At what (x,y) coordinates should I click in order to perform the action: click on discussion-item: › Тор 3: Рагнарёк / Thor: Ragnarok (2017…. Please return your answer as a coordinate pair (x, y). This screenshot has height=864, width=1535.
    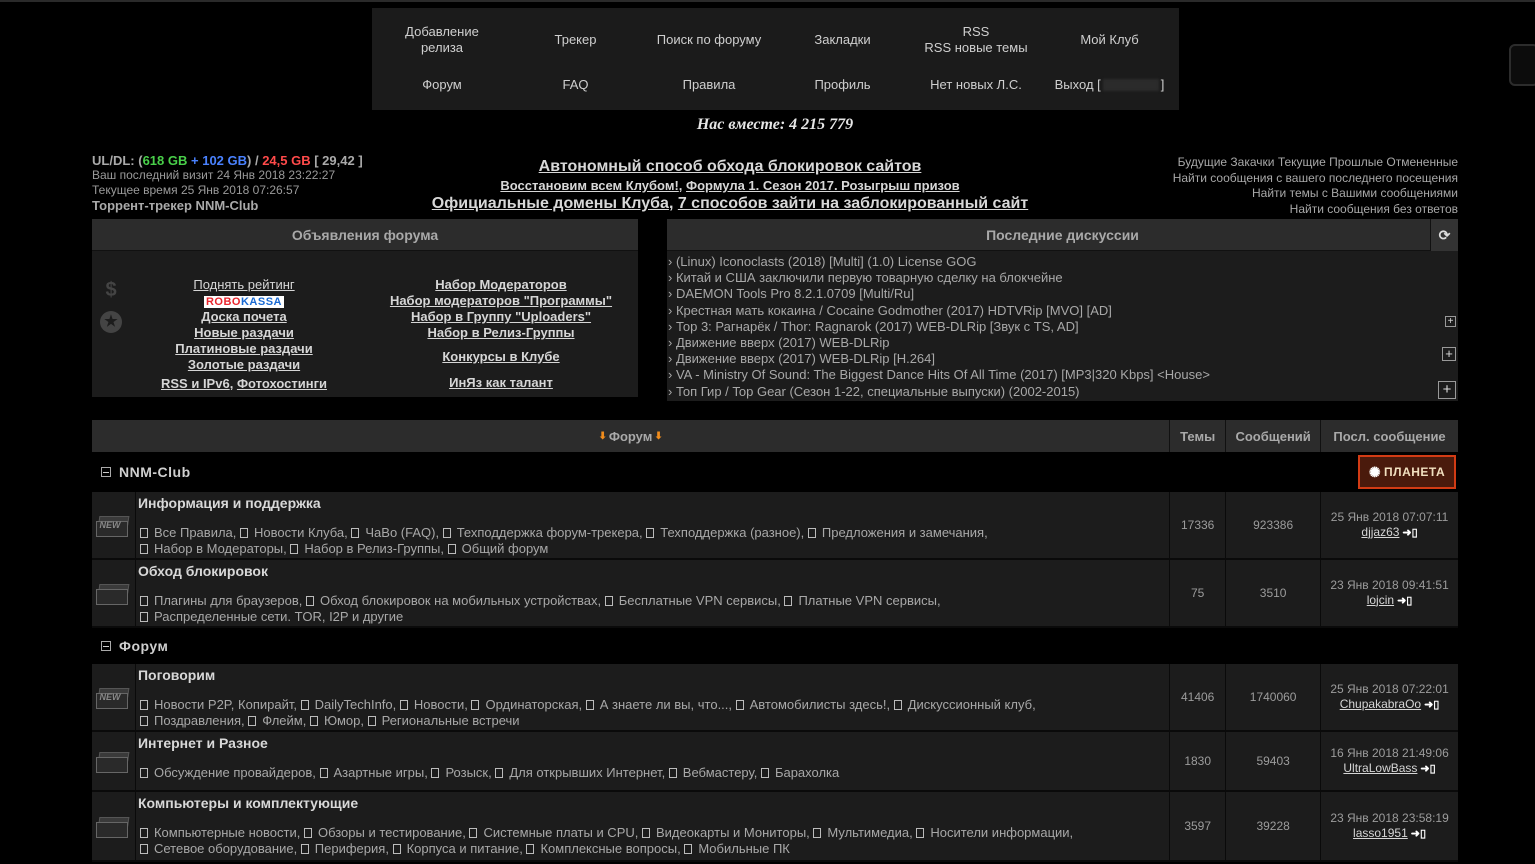
    Looking at the image, I should click on (1063, 327).